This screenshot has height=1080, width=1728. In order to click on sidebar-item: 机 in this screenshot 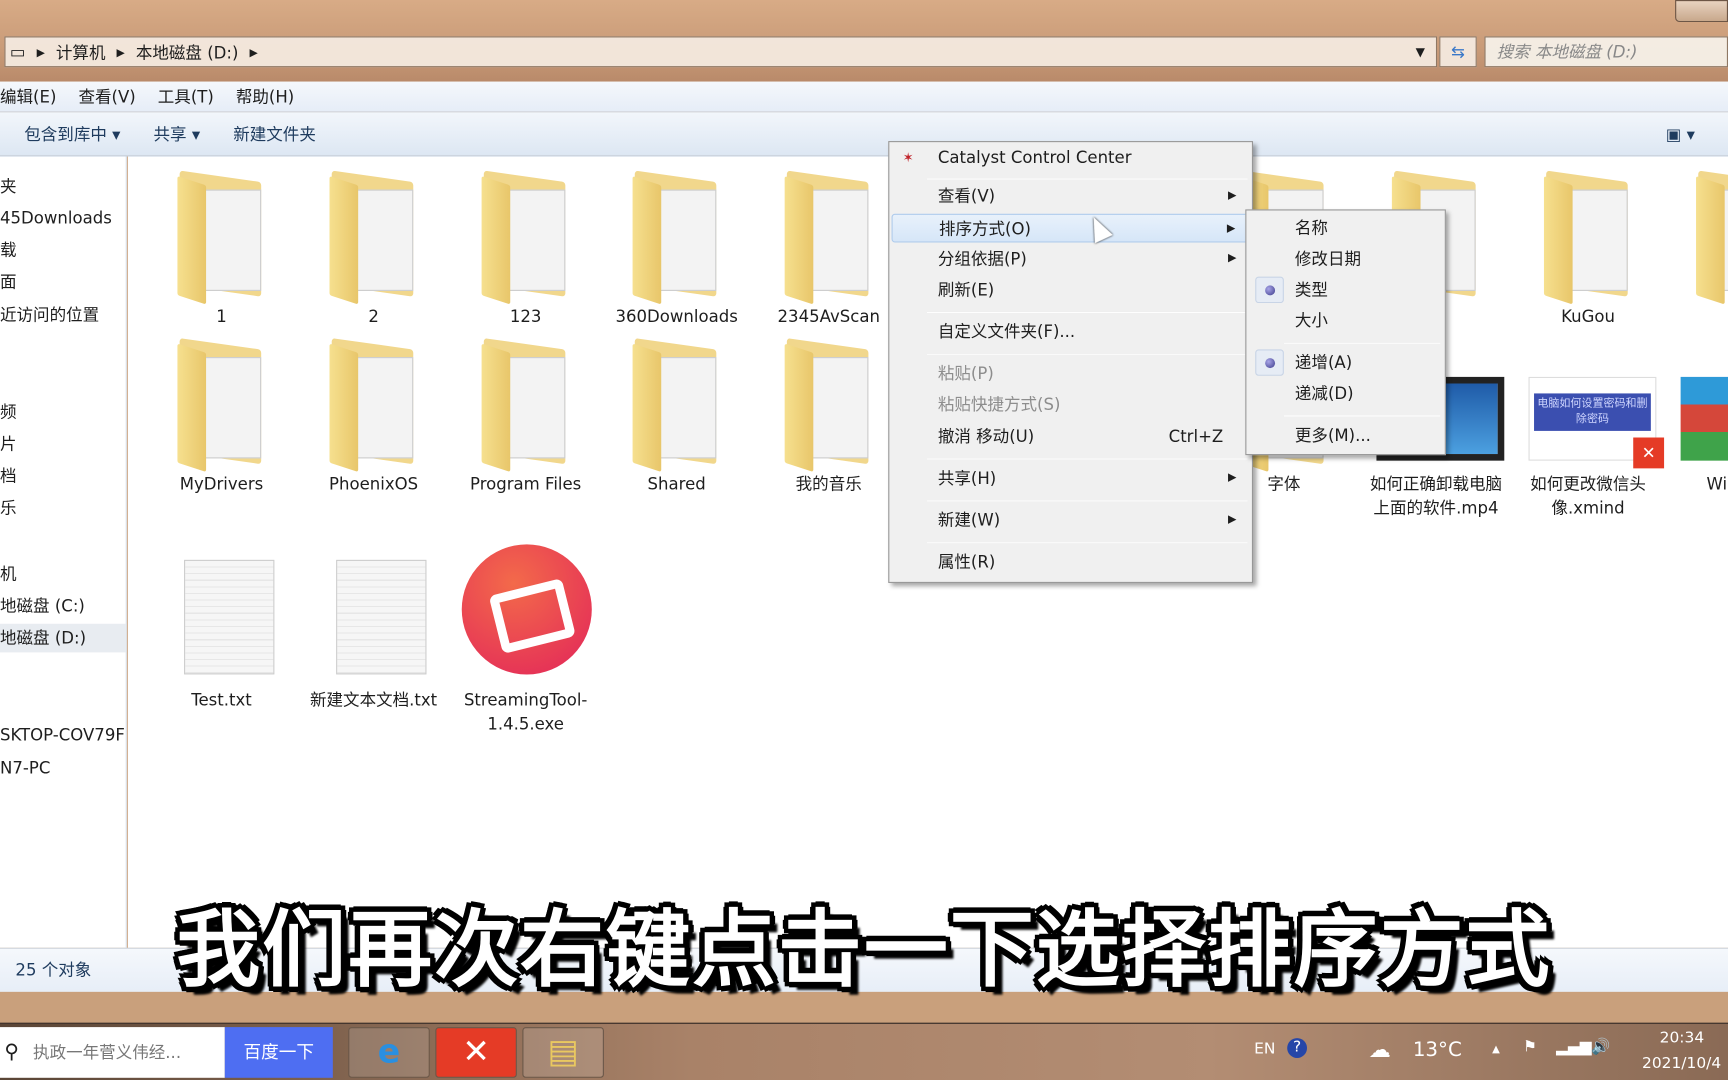, I will do `click(63, 574)`.